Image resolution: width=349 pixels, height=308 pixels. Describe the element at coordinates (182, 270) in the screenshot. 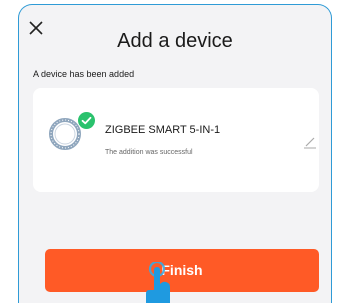

I see `finish-button: Finish` at that location.